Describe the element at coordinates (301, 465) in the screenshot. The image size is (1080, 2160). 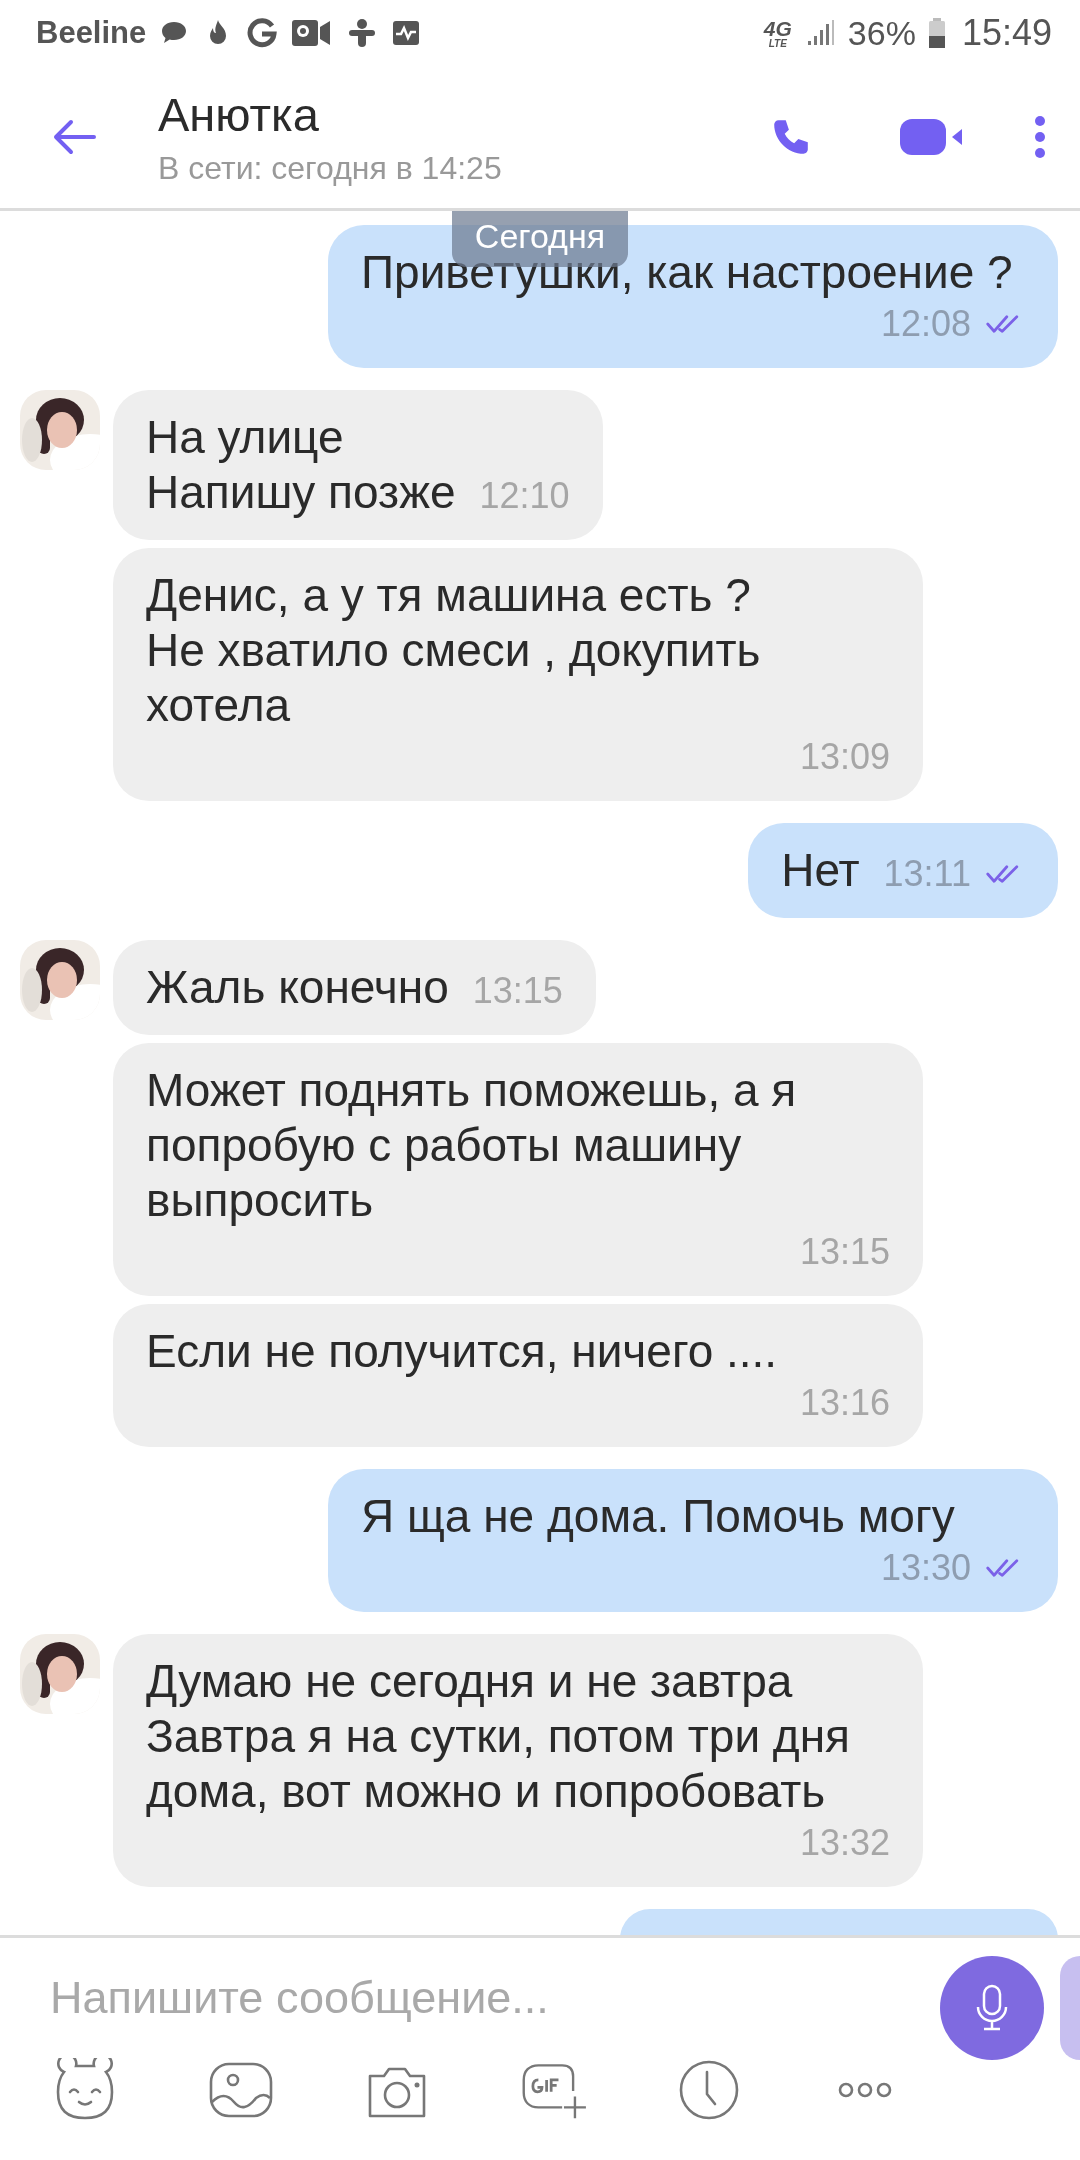
I see `message-text: На улице Напишу позже` at that location.